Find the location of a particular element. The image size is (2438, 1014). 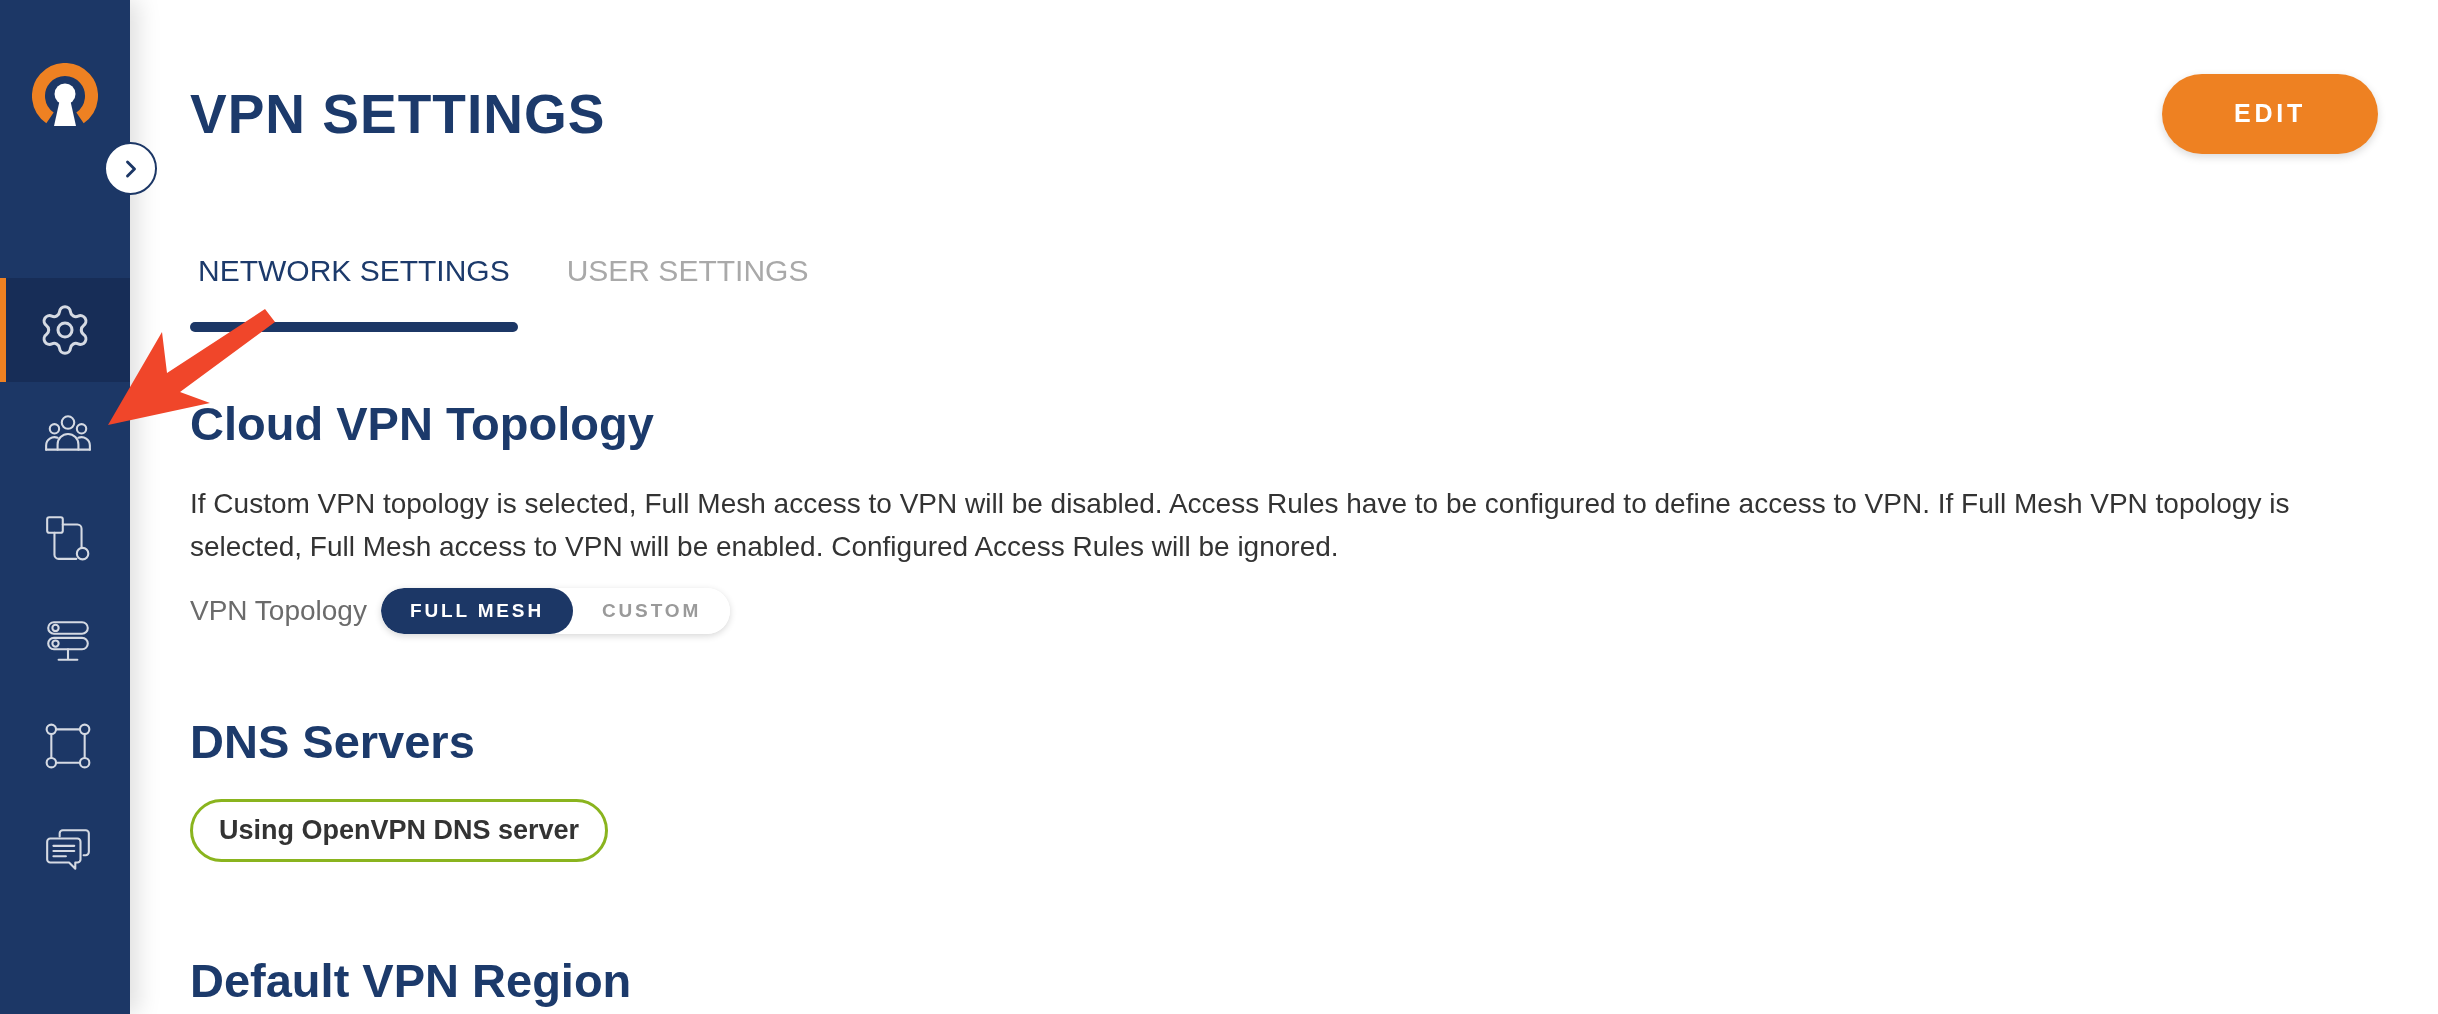

section-heading: DNS Servers is located at coordinates (332, 742).